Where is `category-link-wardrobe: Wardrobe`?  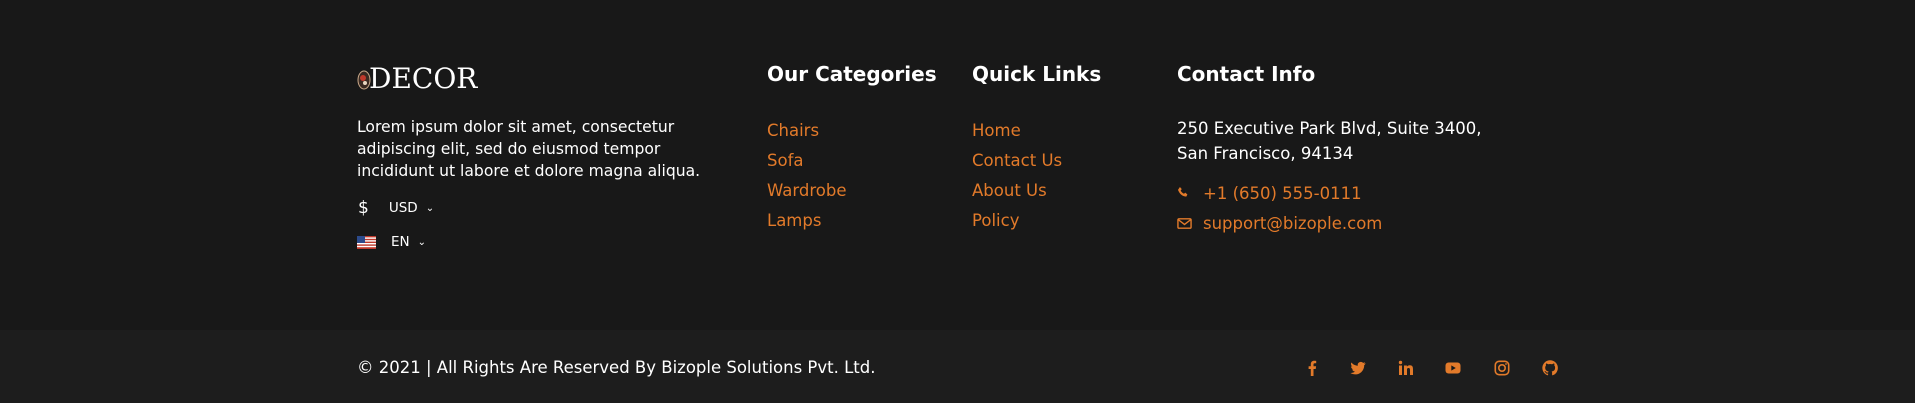 category-link-wardrobe: Wardrobe is located at coordinates (806, 195).